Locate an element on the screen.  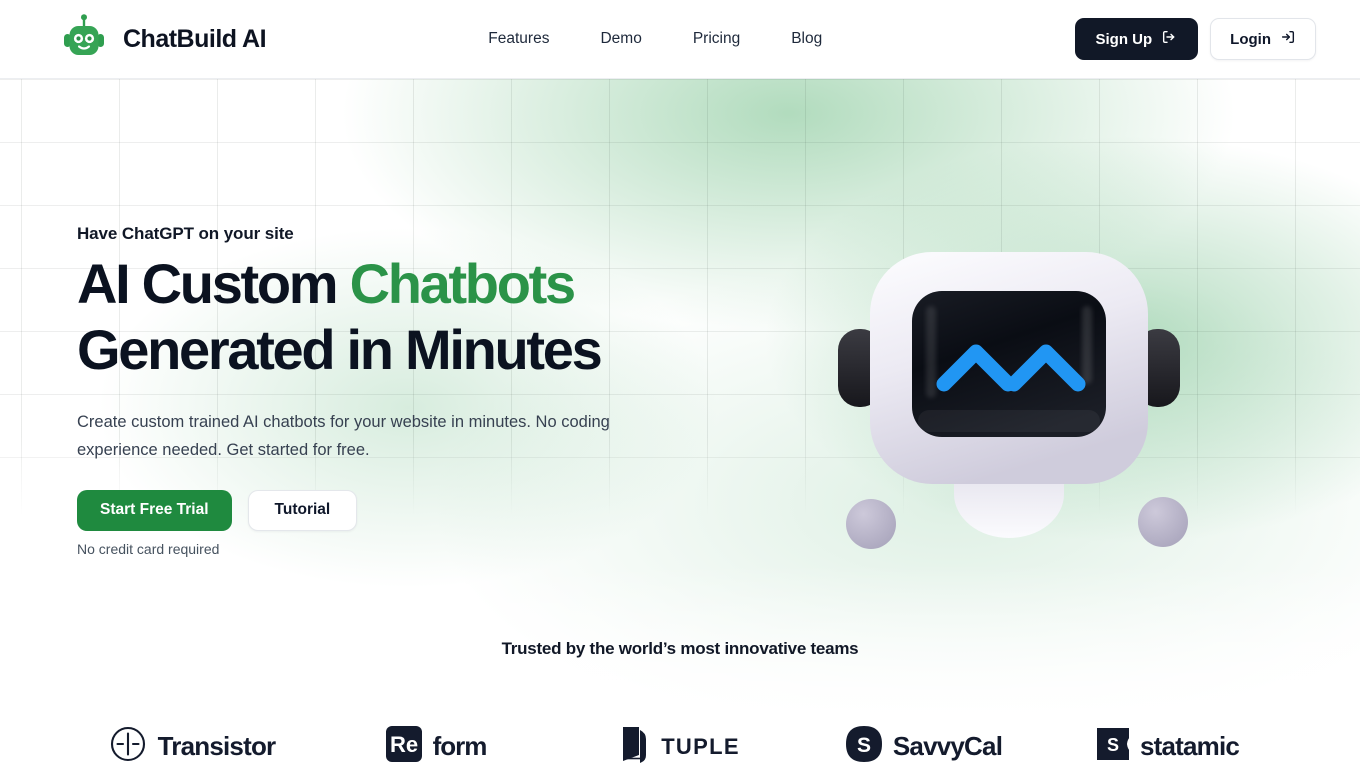
nav-link-pricing: Pricing is located at coordinates (716, 39).